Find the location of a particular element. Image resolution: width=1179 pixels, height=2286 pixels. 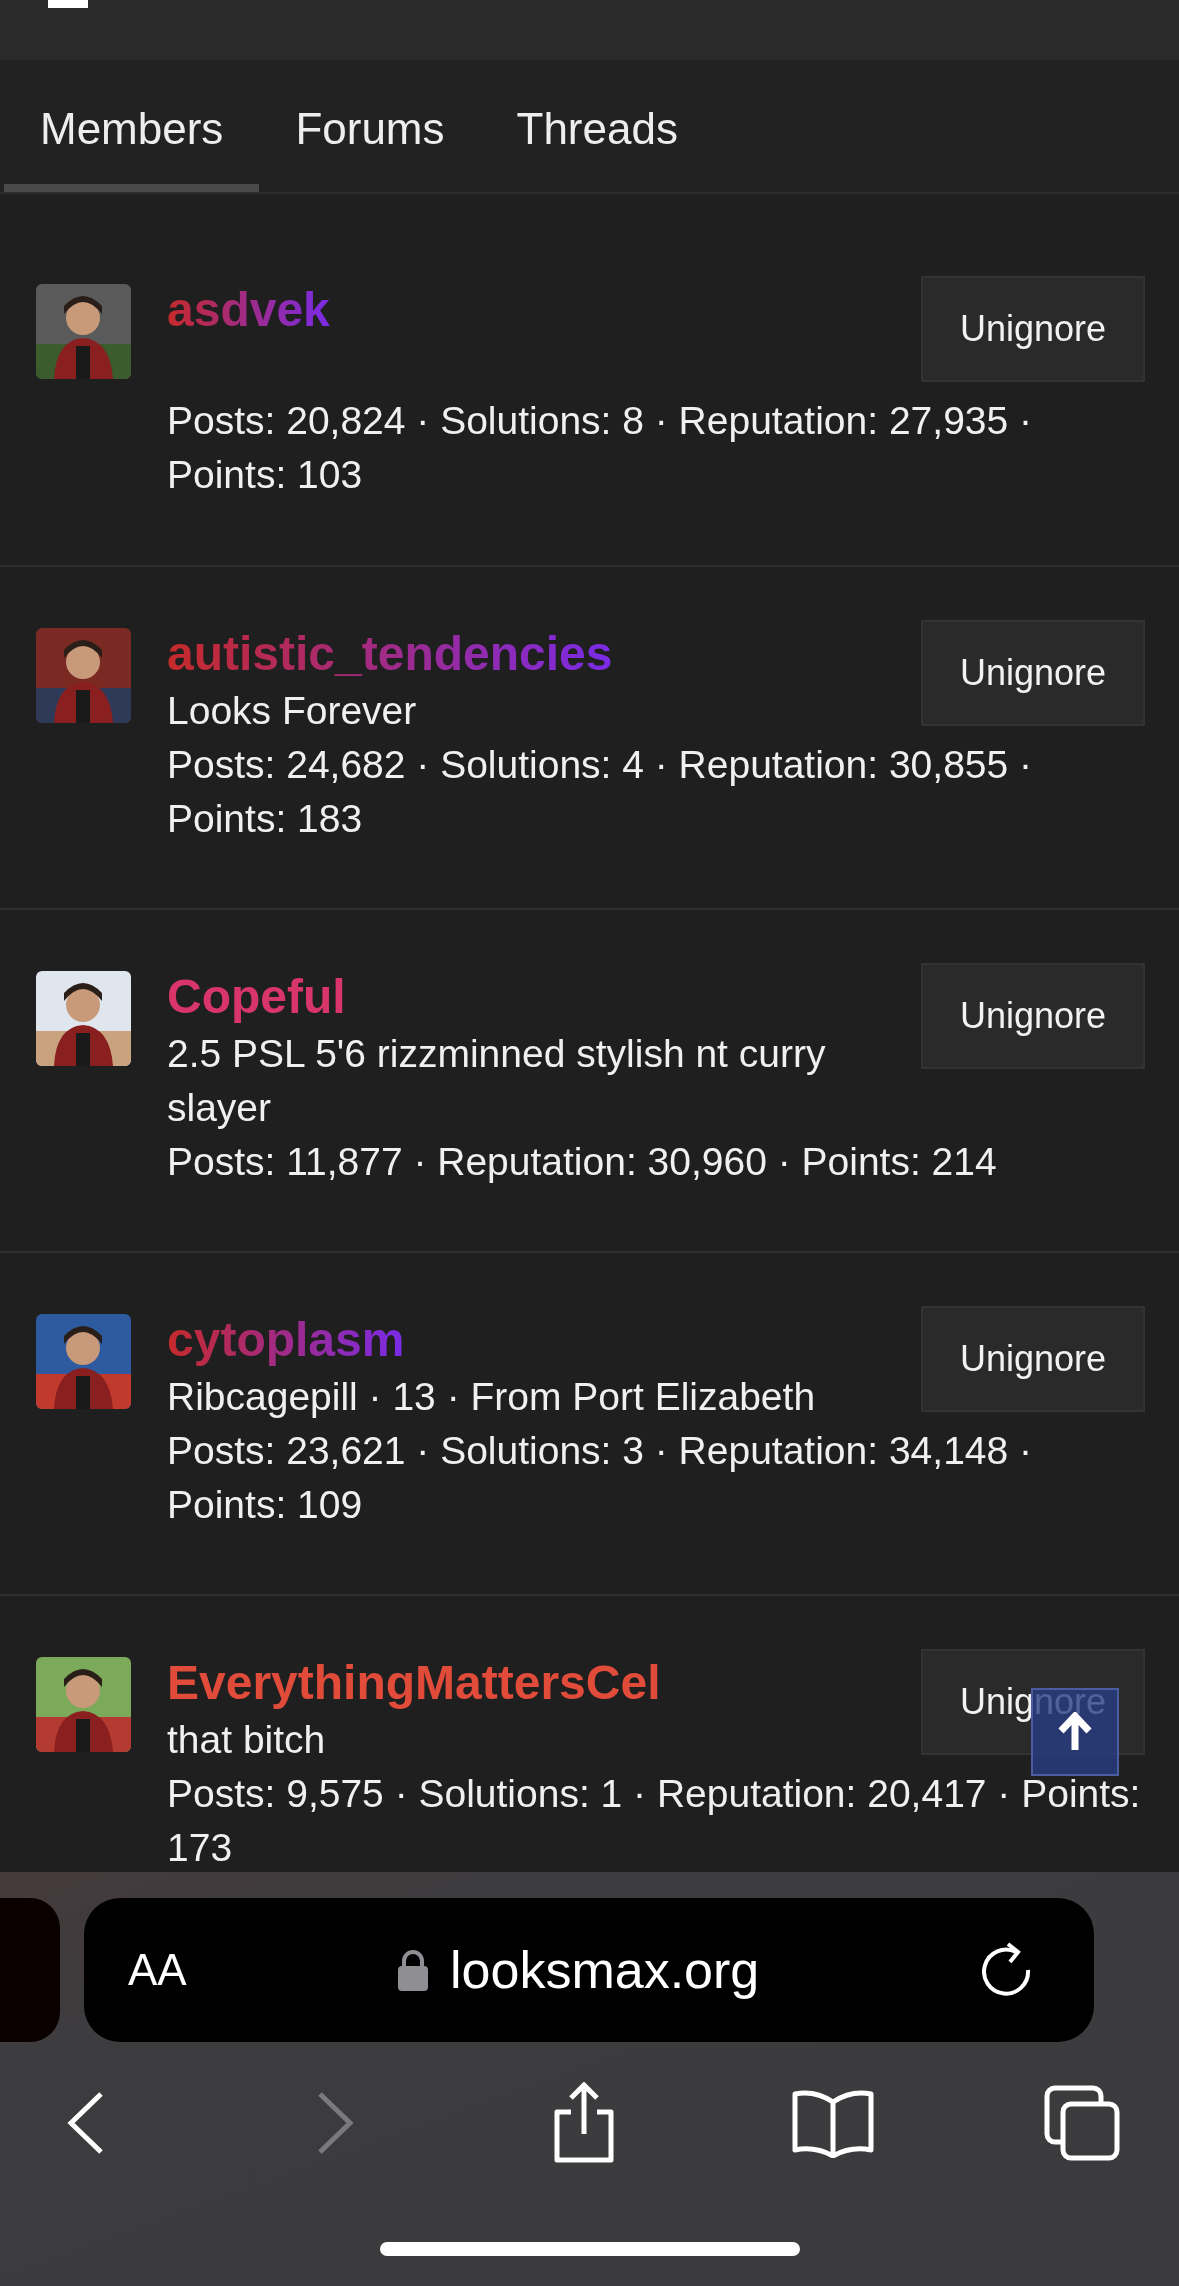

address-bar: AA looksmax.org is located at coordinates (589, 1970).